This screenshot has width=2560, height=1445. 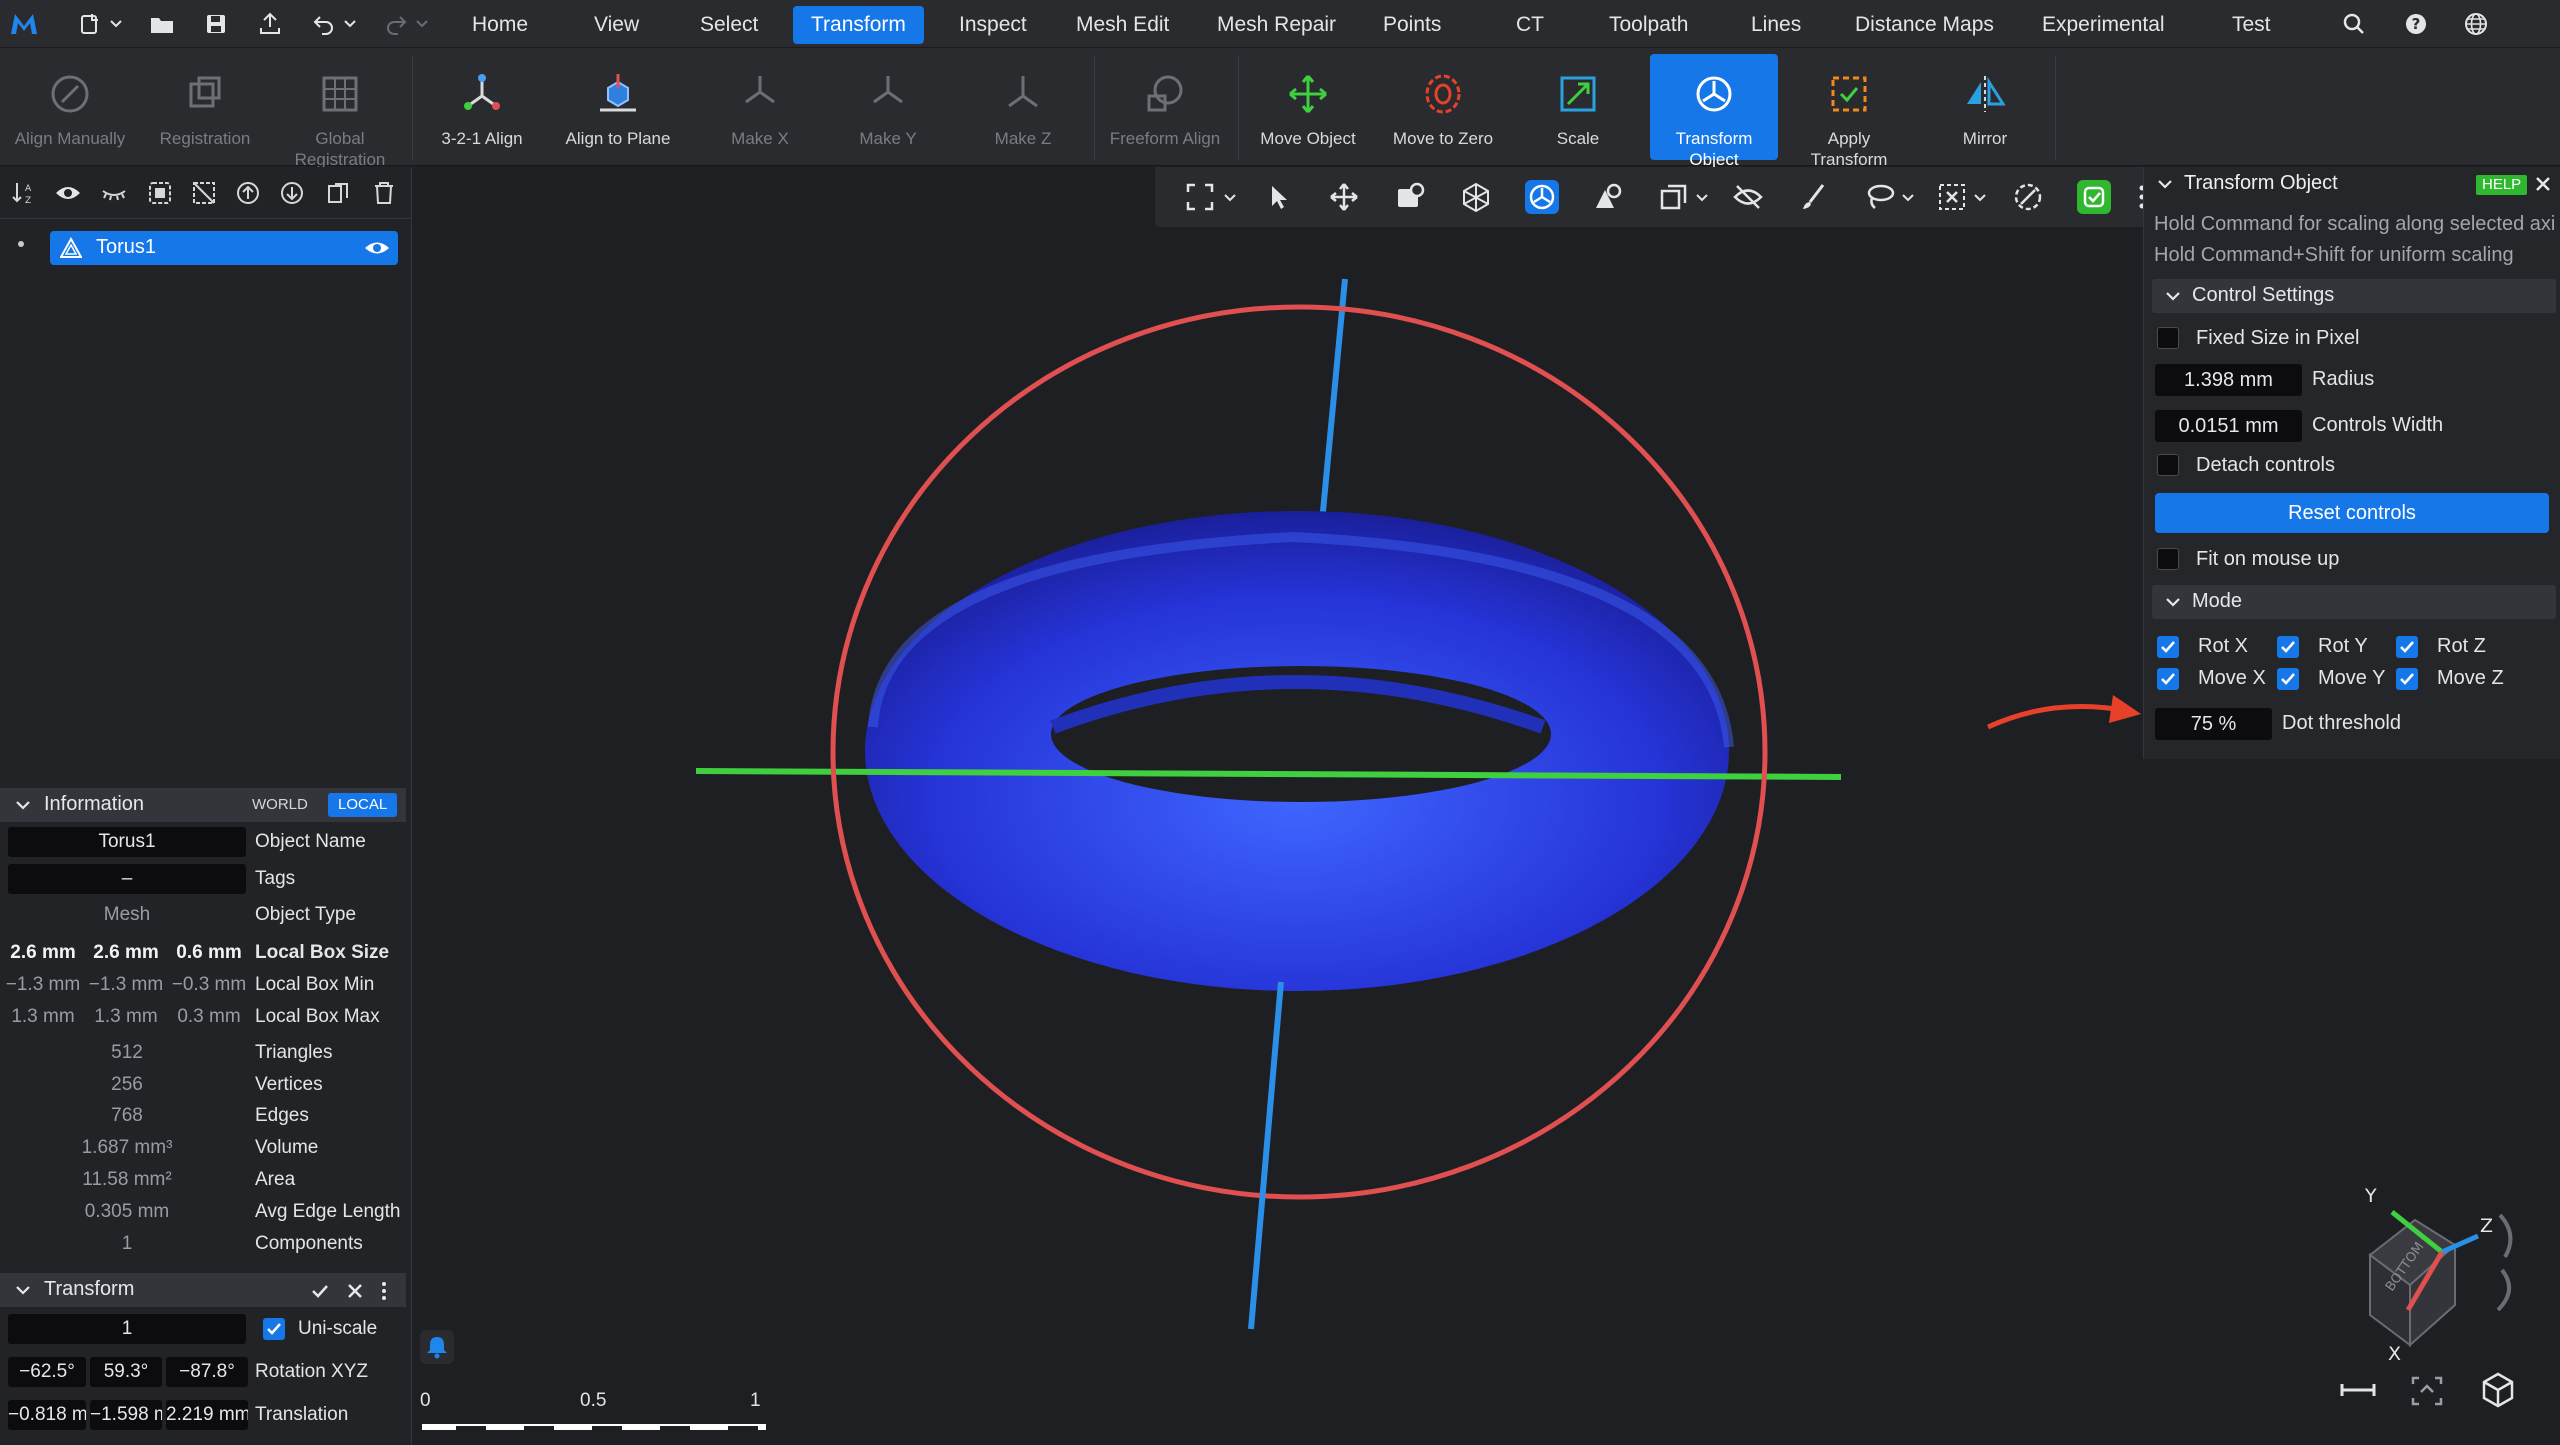 What do you see at coordinates (1748, 197) in the screenshot?
I see `hide-selected-icon` at bounding box center [1748, 197].